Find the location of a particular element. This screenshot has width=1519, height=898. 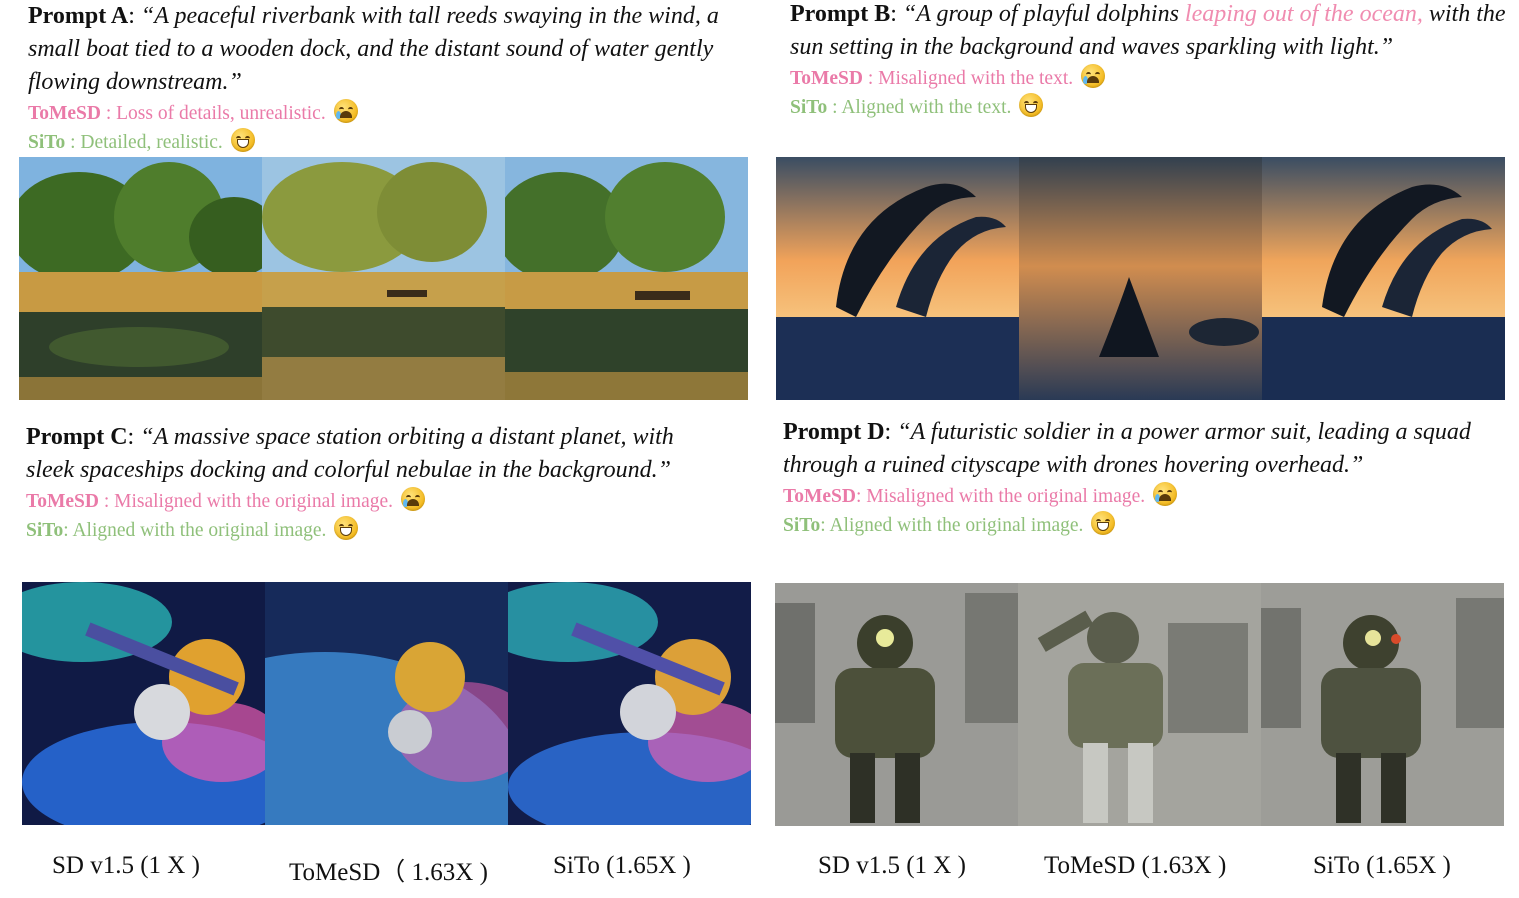

image-tomesd-soldier is located at coordinates (1139, 704).